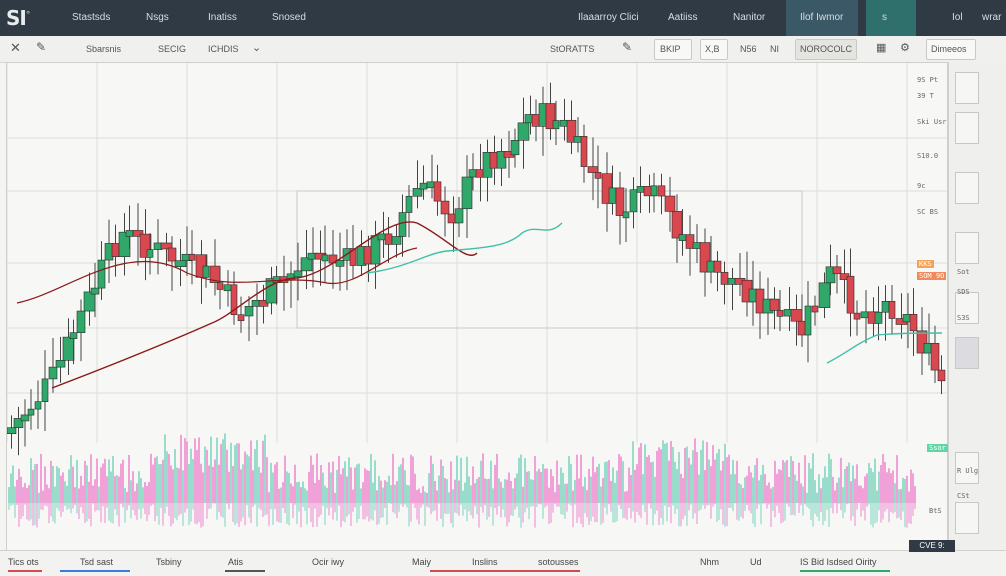 The width and height of the screenshot is (1006, 576). What do you see at coordinates (838, 562) in the screenshot?
I see `bottom-item: IS Bid Isdsed Oirity` at bounding box center [838, 562].